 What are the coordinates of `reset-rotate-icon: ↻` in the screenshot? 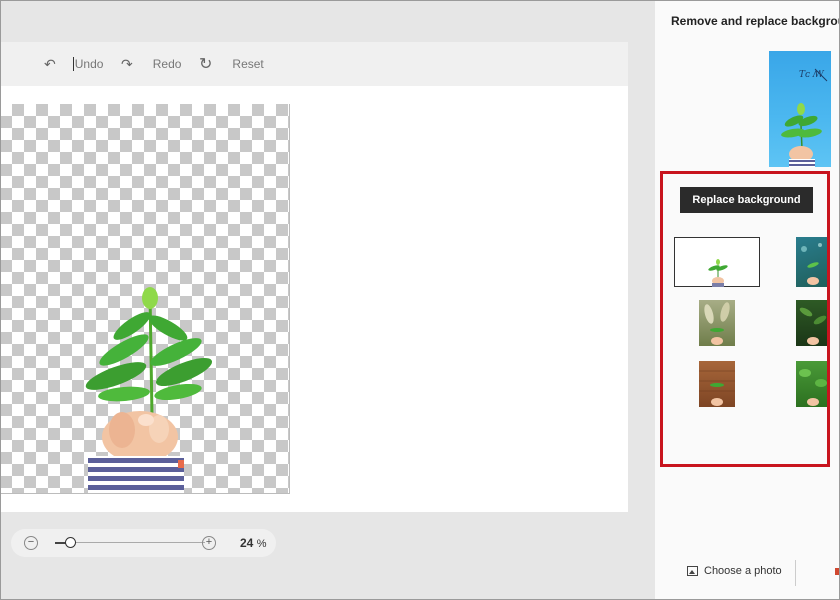 It's located at (206, 64).